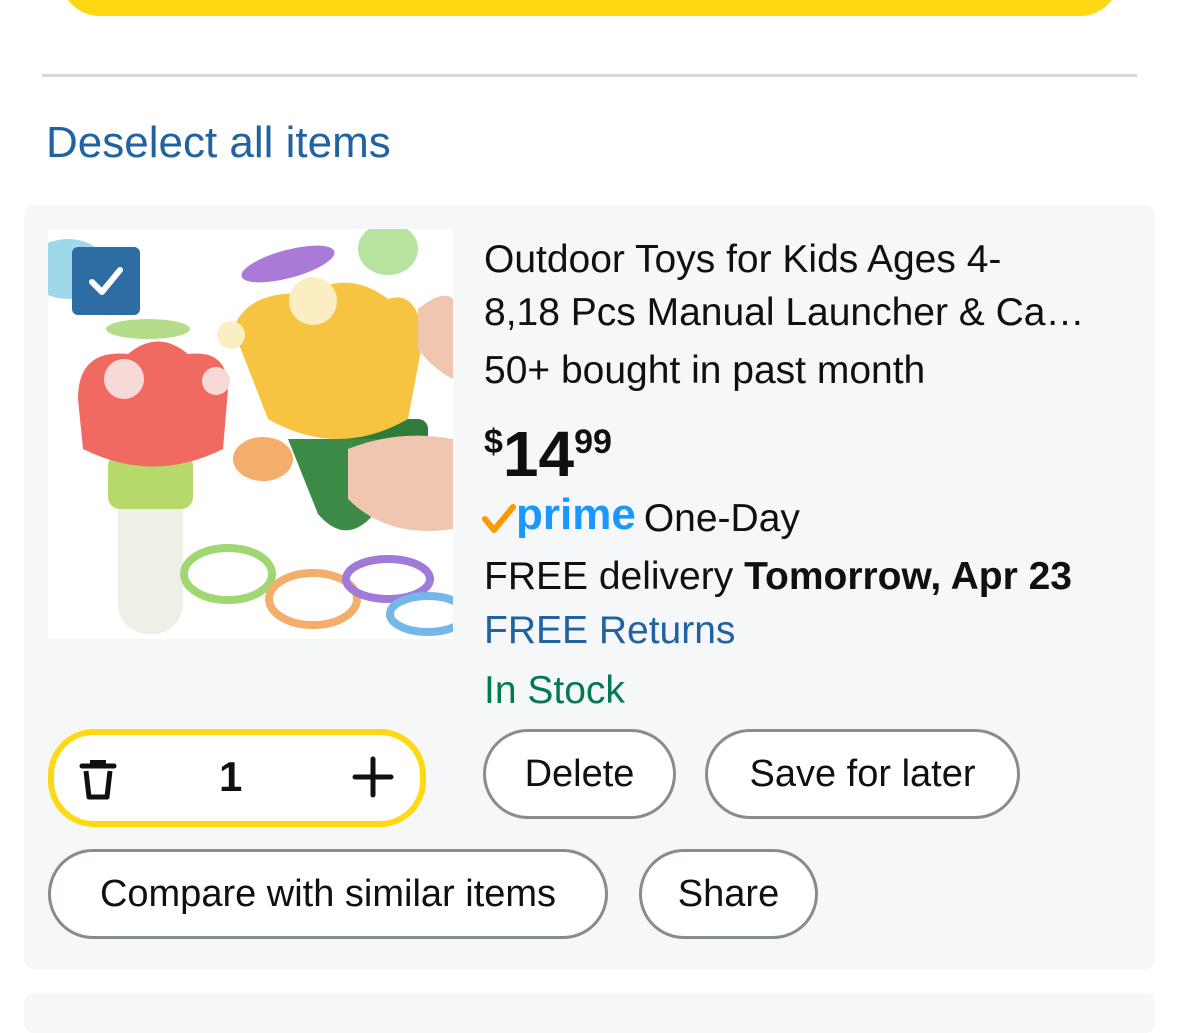  What do you see at coordinates (538, 454) in the screenshot?
I see `price-whole: 14` at bounding box center [538, 454].